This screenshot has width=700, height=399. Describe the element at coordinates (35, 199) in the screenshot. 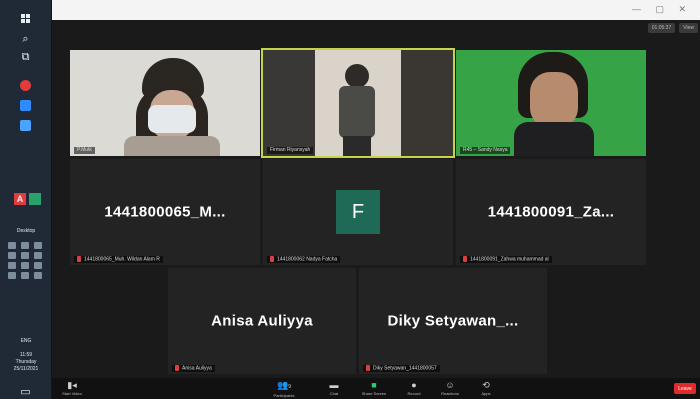

I see `app-green-icon` at that location.